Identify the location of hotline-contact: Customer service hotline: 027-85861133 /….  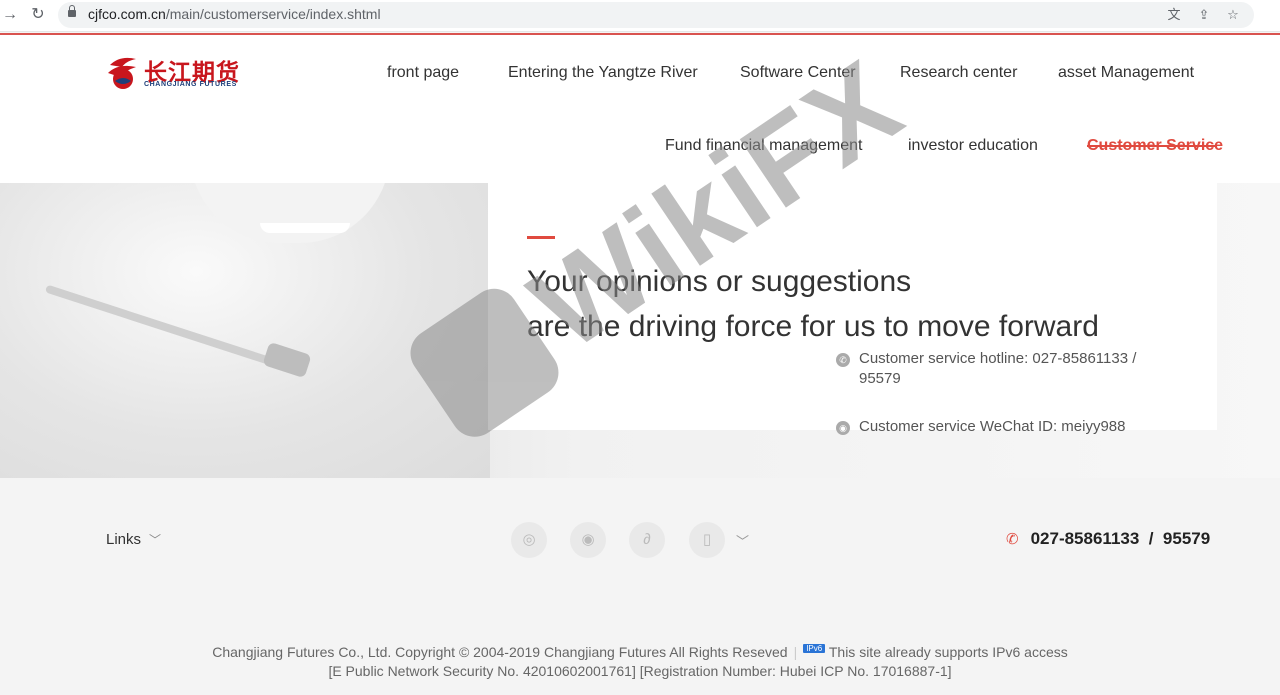
(997, 369).